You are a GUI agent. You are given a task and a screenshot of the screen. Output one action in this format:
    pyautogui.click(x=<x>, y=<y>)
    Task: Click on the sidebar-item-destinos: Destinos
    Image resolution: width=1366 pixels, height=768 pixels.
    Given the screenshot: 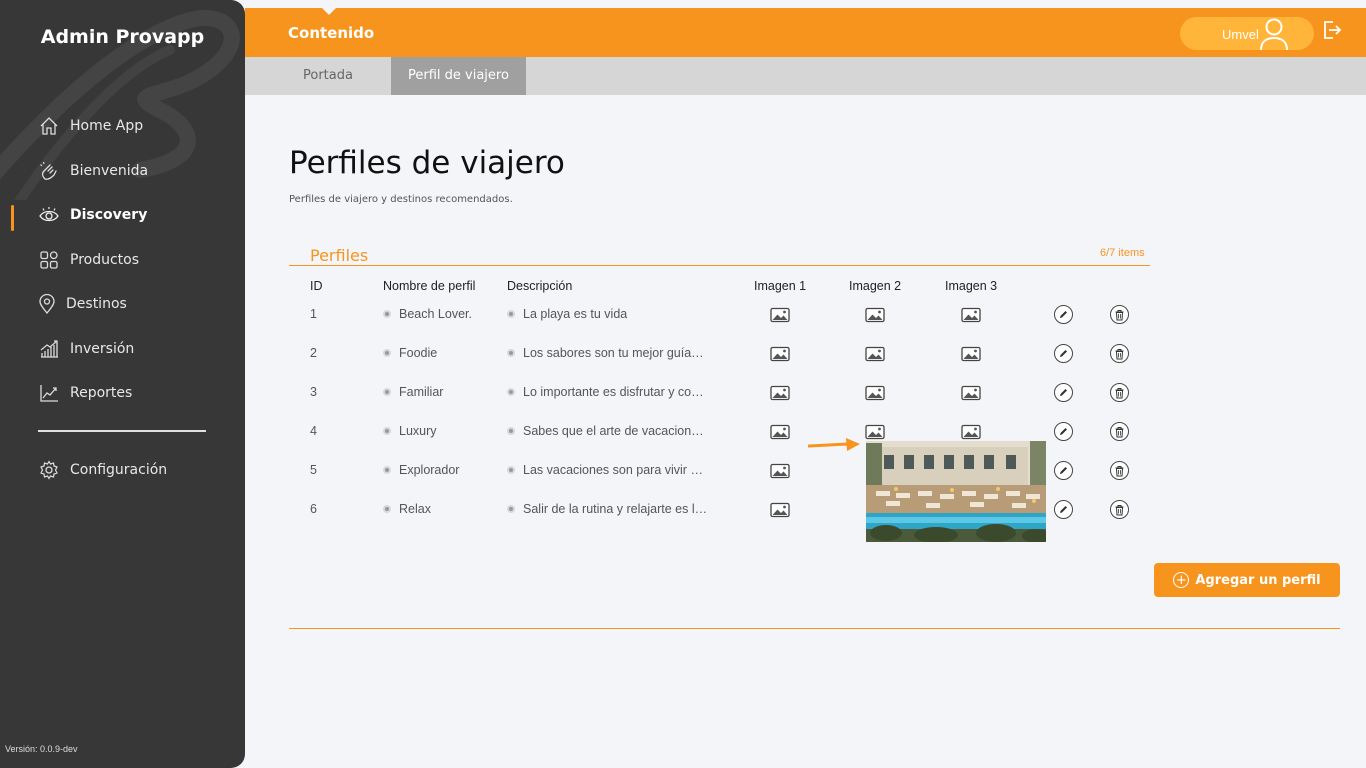 What is the action you would take?
    pyautogui.click(x=82, y=304)
    